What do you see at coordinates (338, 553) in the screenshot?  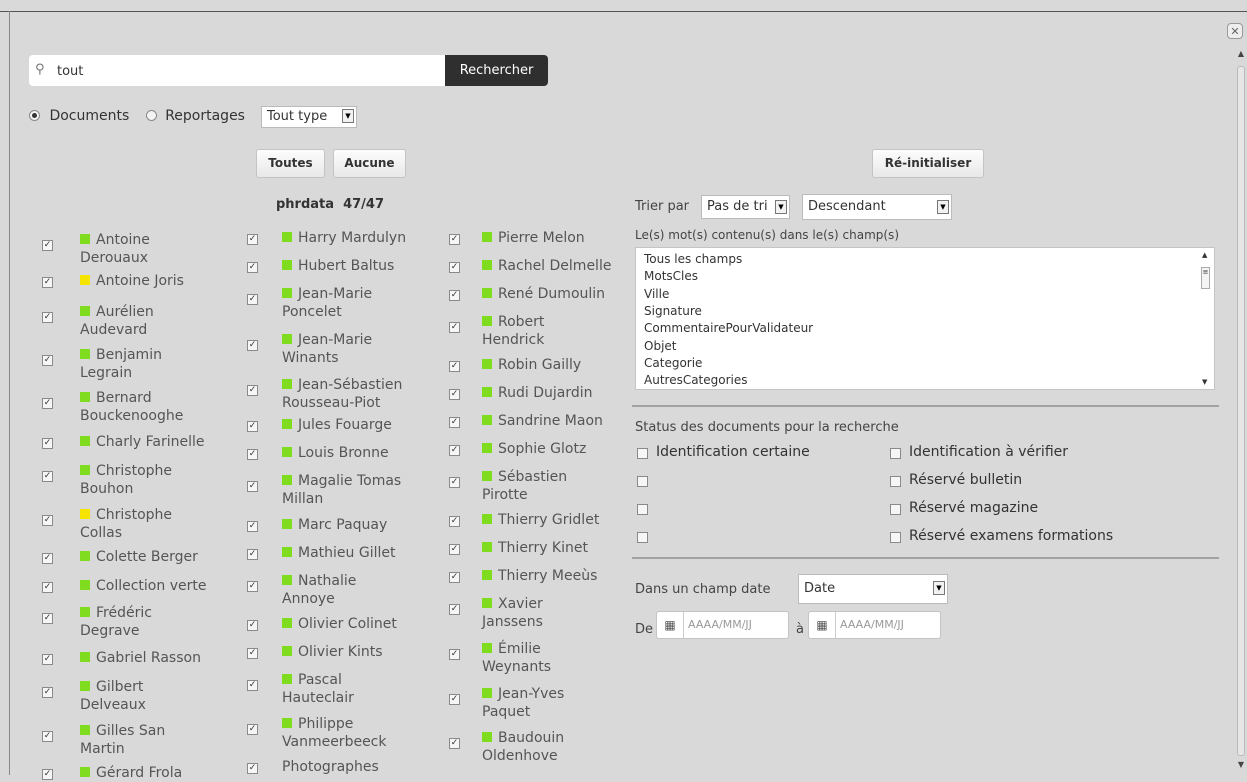 I see `photographer-item: Mathieu Gillet` at bounding box center [338, 553].